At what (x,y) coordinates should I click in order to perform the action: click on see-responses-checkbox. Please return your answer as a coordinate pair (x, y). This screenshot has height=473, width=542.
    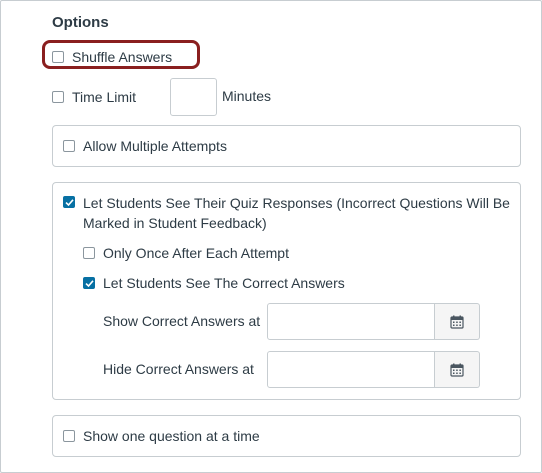
    Looking at the image, I should click on (69, 202).